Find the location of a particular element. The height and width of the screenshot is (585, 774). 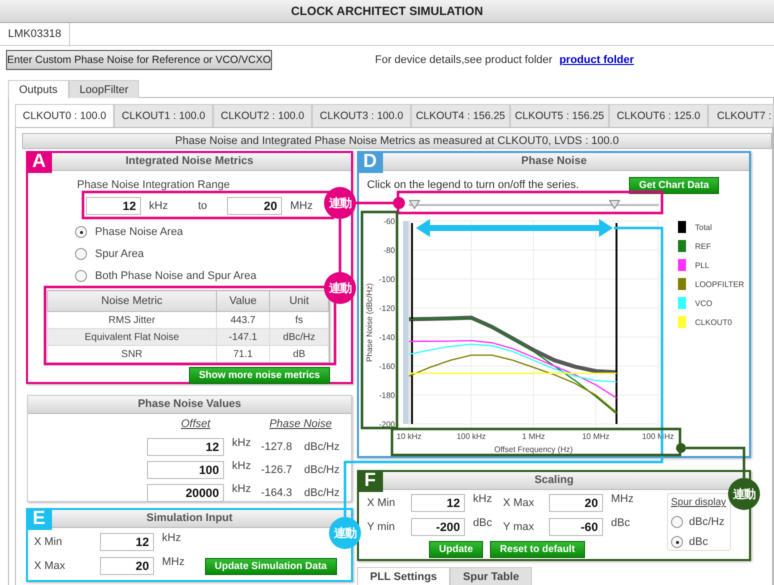

table-cell: Equivalent Flat Noise is located at coordinates (132, 337).